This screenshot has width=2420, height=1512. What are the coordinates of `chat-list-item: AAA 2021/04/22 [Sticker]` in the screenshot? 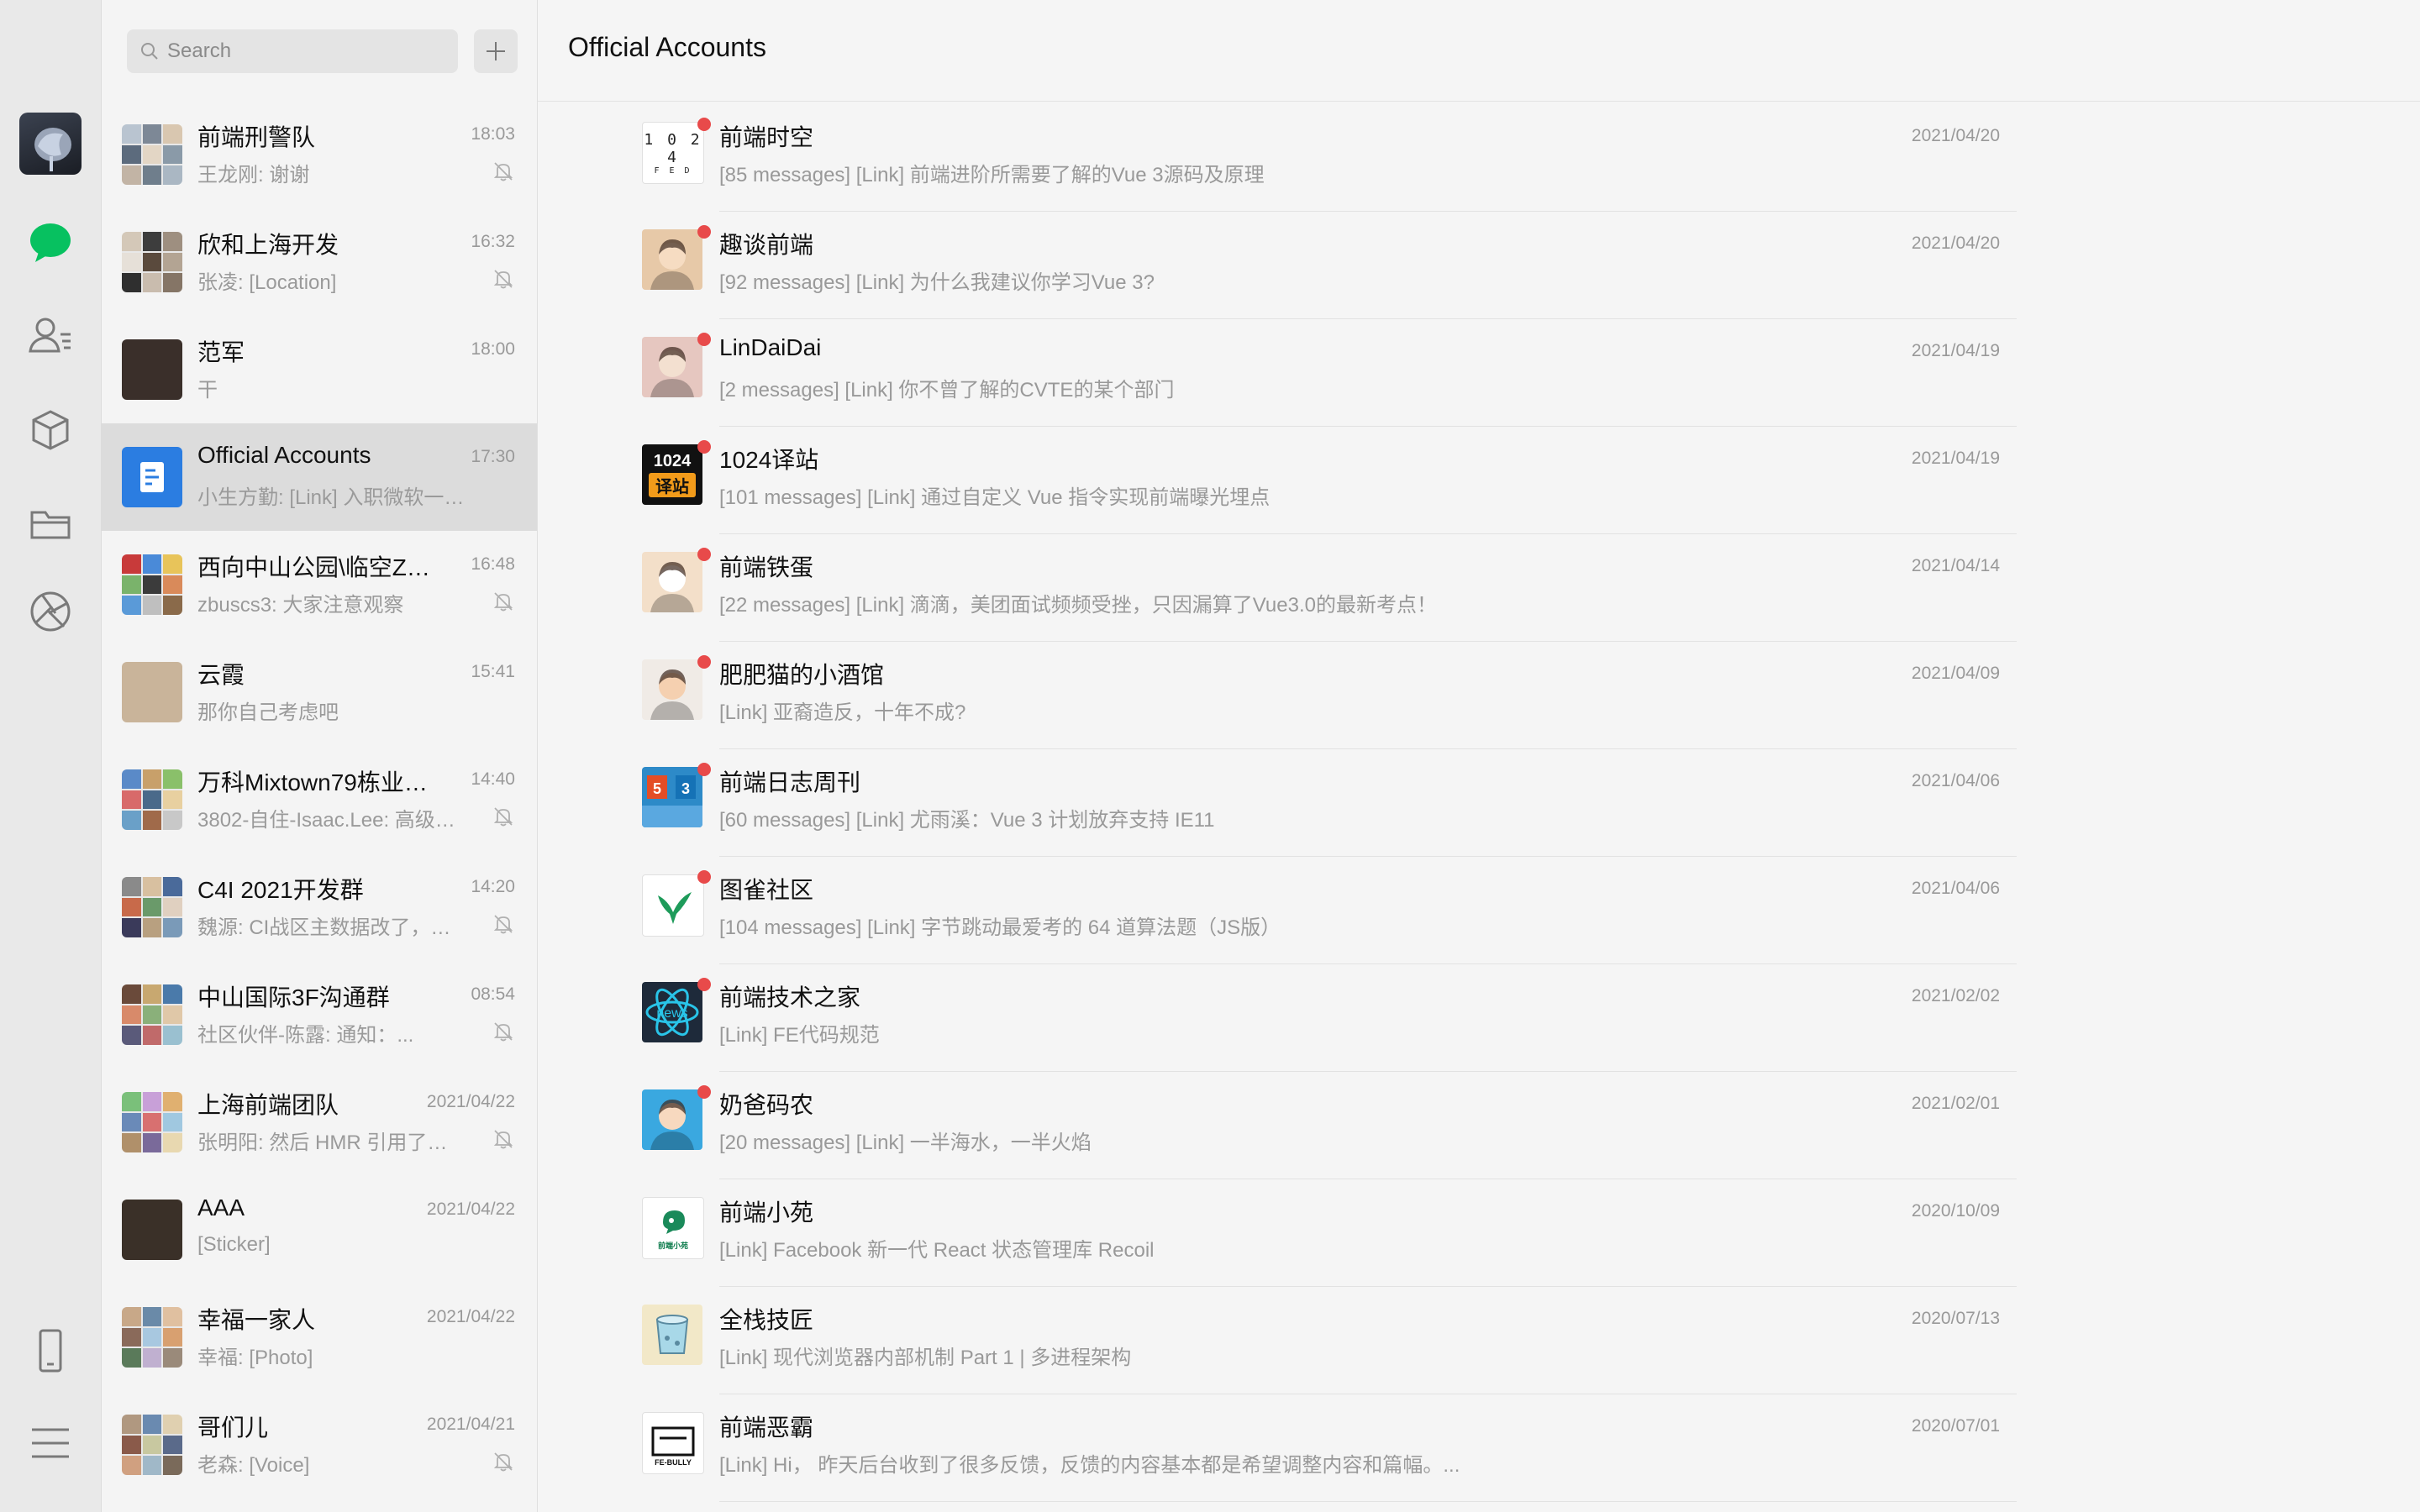 It's located at (319, 1230).